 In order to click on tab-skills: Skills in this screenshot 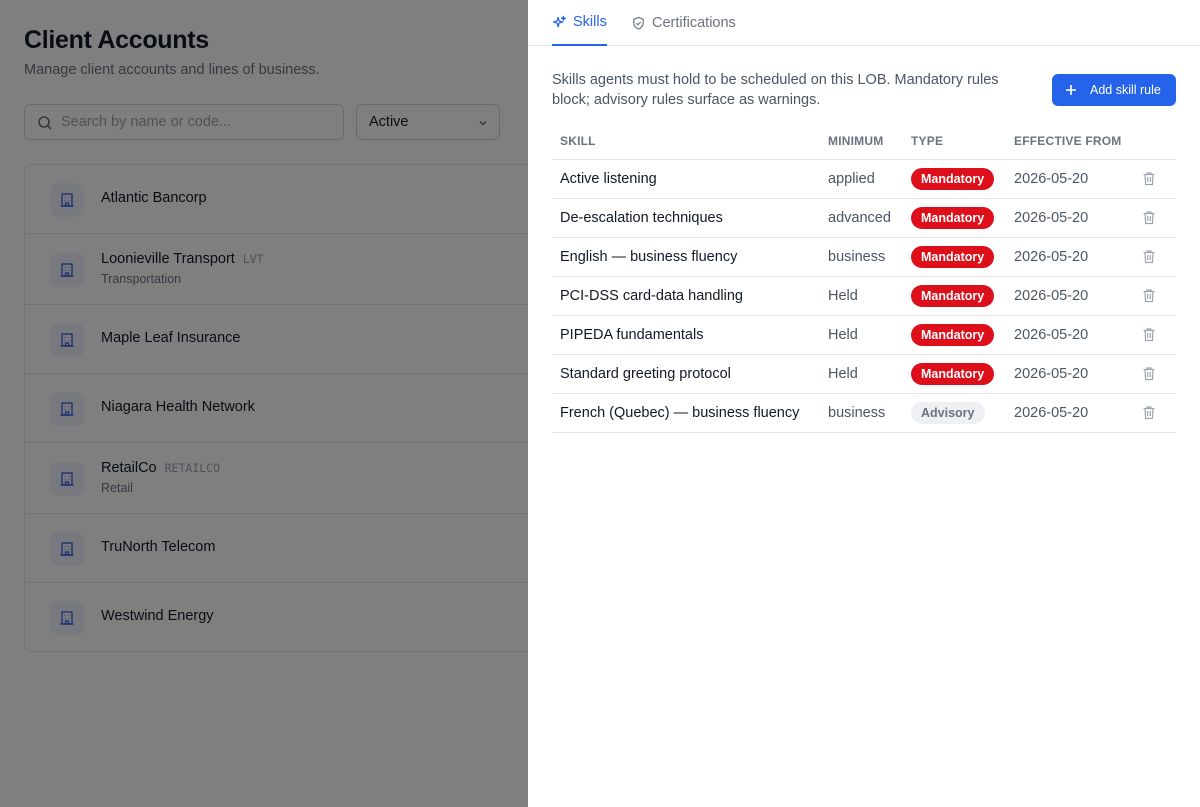, I will do `click(579, 23)`.